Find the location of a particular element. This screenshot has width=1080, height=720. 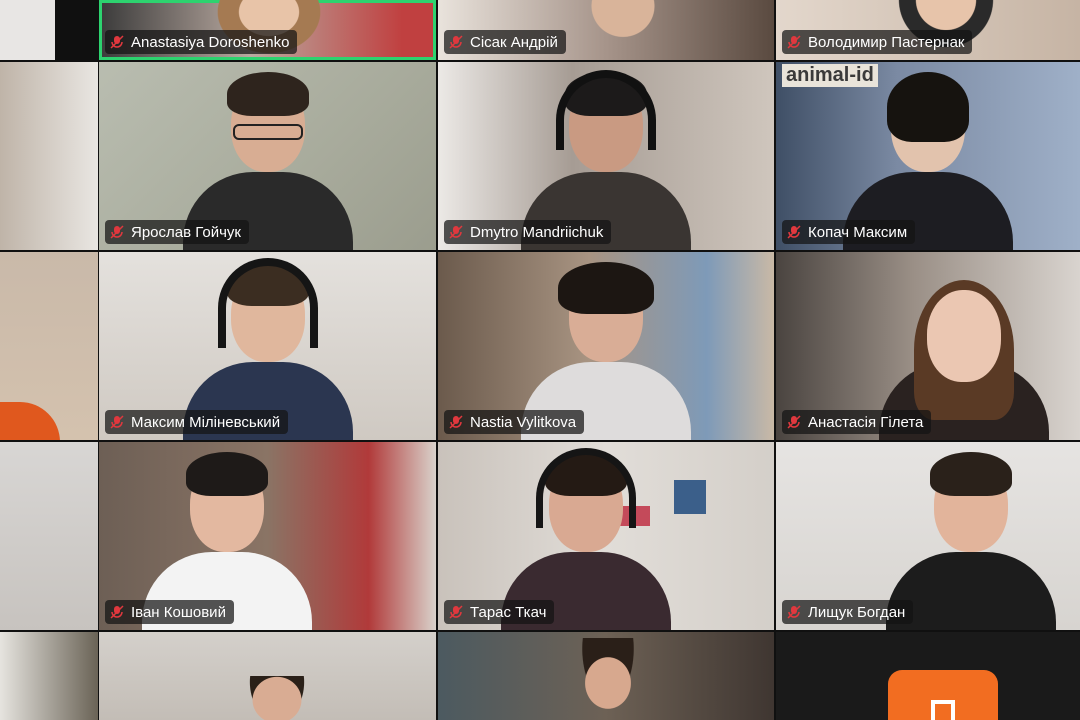

participant-name: Тарас Ткач is located at coordinates (508, 612).